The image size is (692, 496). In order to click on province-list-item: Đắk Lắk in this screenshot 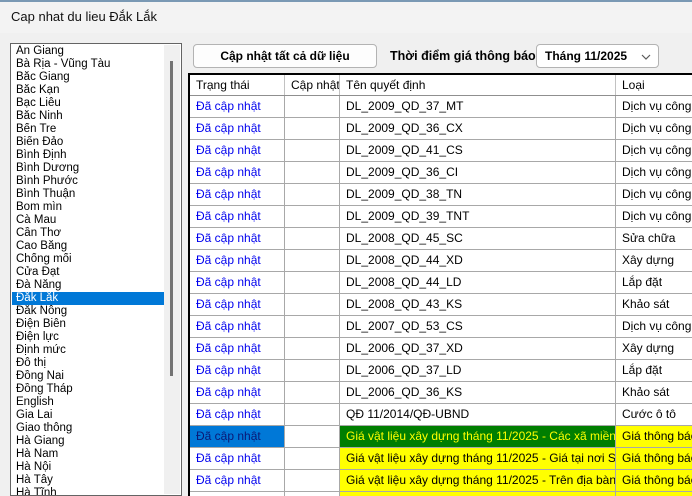, I will do `click(88, 298)`.